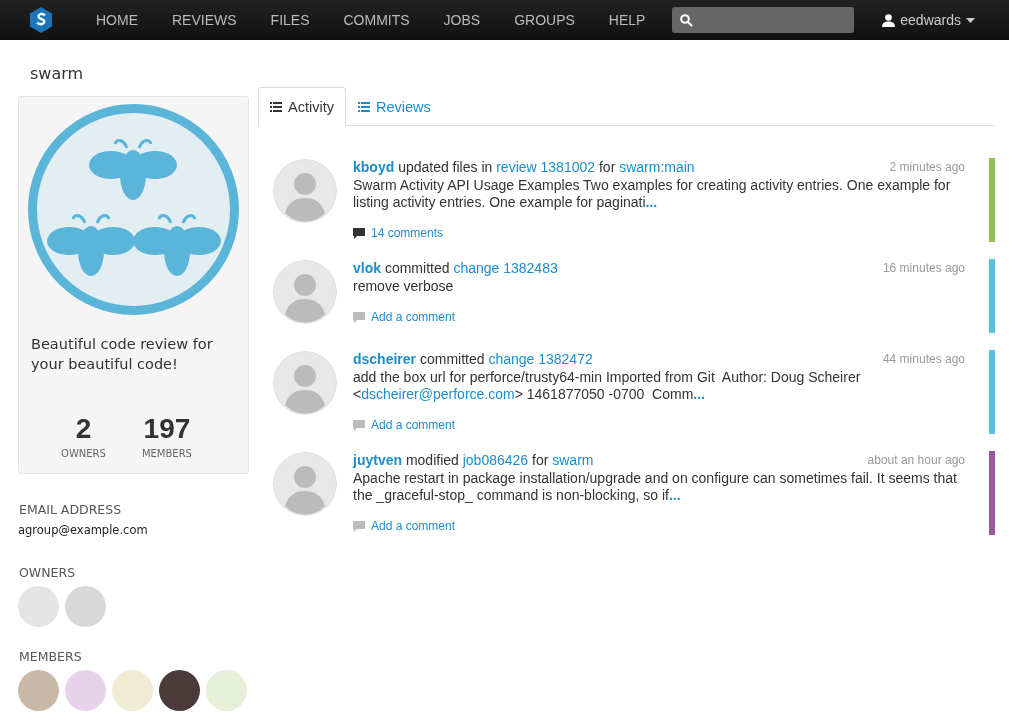  Describe the element at coordinates (302, 106) in the screenshot. I see `tab: Activity` at that location.